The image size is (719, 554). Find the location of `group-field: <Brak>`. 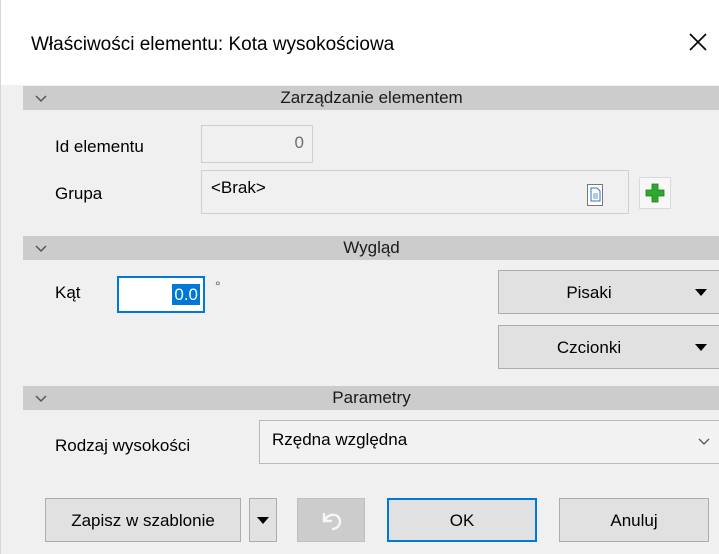

group-field: <Brak> is located at coordinates (415, 192).